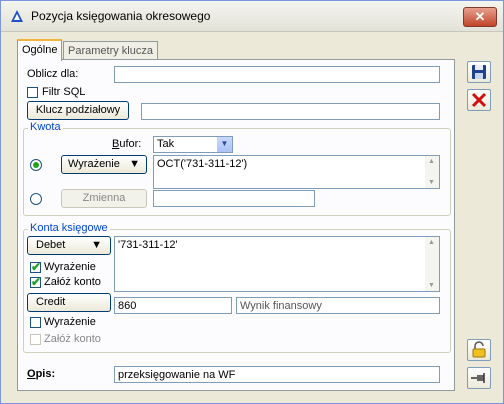 This screenshot has width=504, height=404. What do you see at coordinates (64, 92) in the screenshot?
I see `filtr-sql-label: Filtr SQL` at bounding box center [64, 92].